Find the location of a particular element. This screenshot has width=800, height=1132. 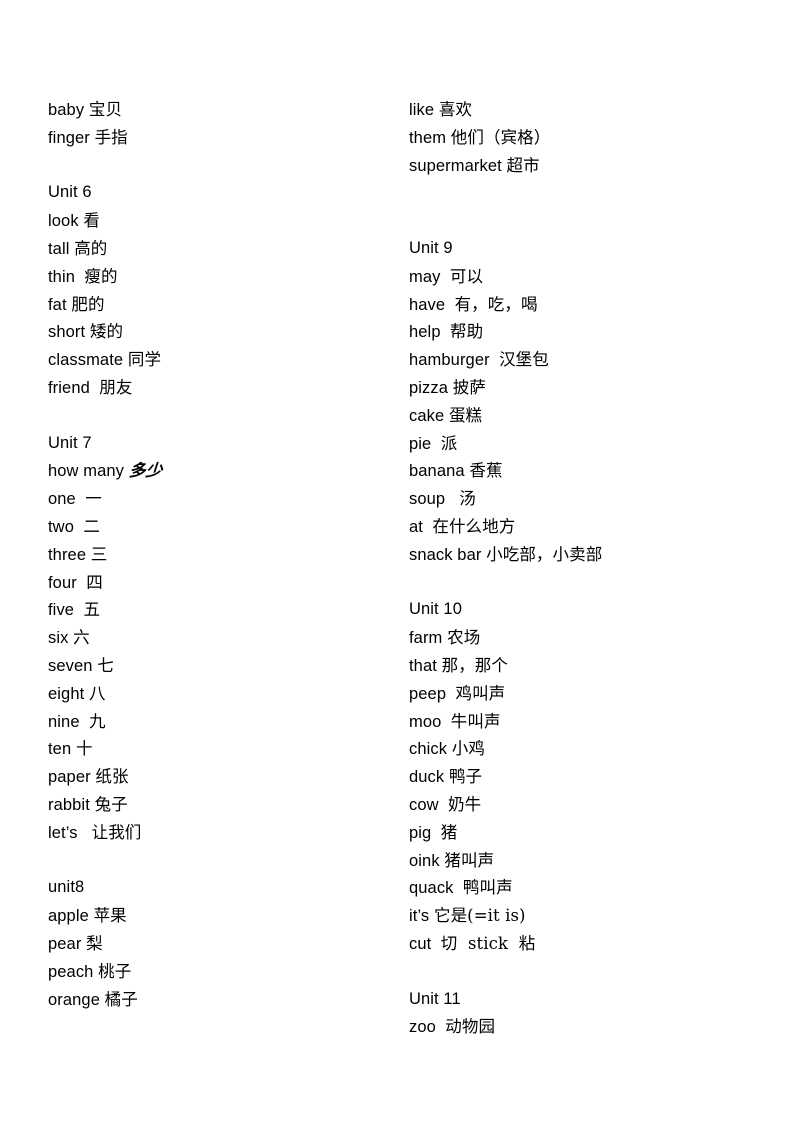

entry-english: fat is located at coordinates (57, 304).